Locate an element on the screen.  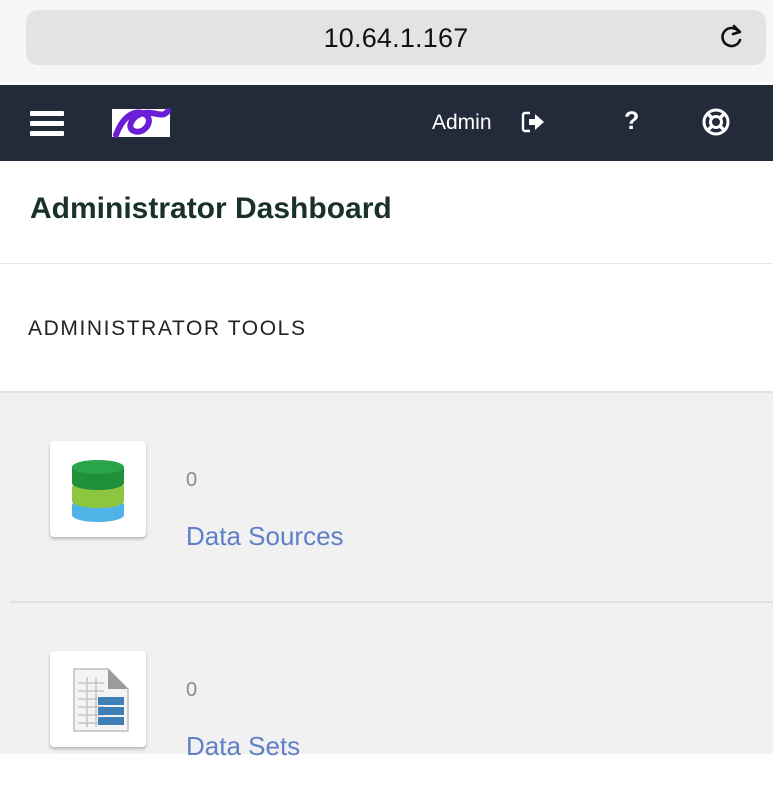
section-heading: ADMINISTRATOR TOOLS is located at coordinates (167, 328).